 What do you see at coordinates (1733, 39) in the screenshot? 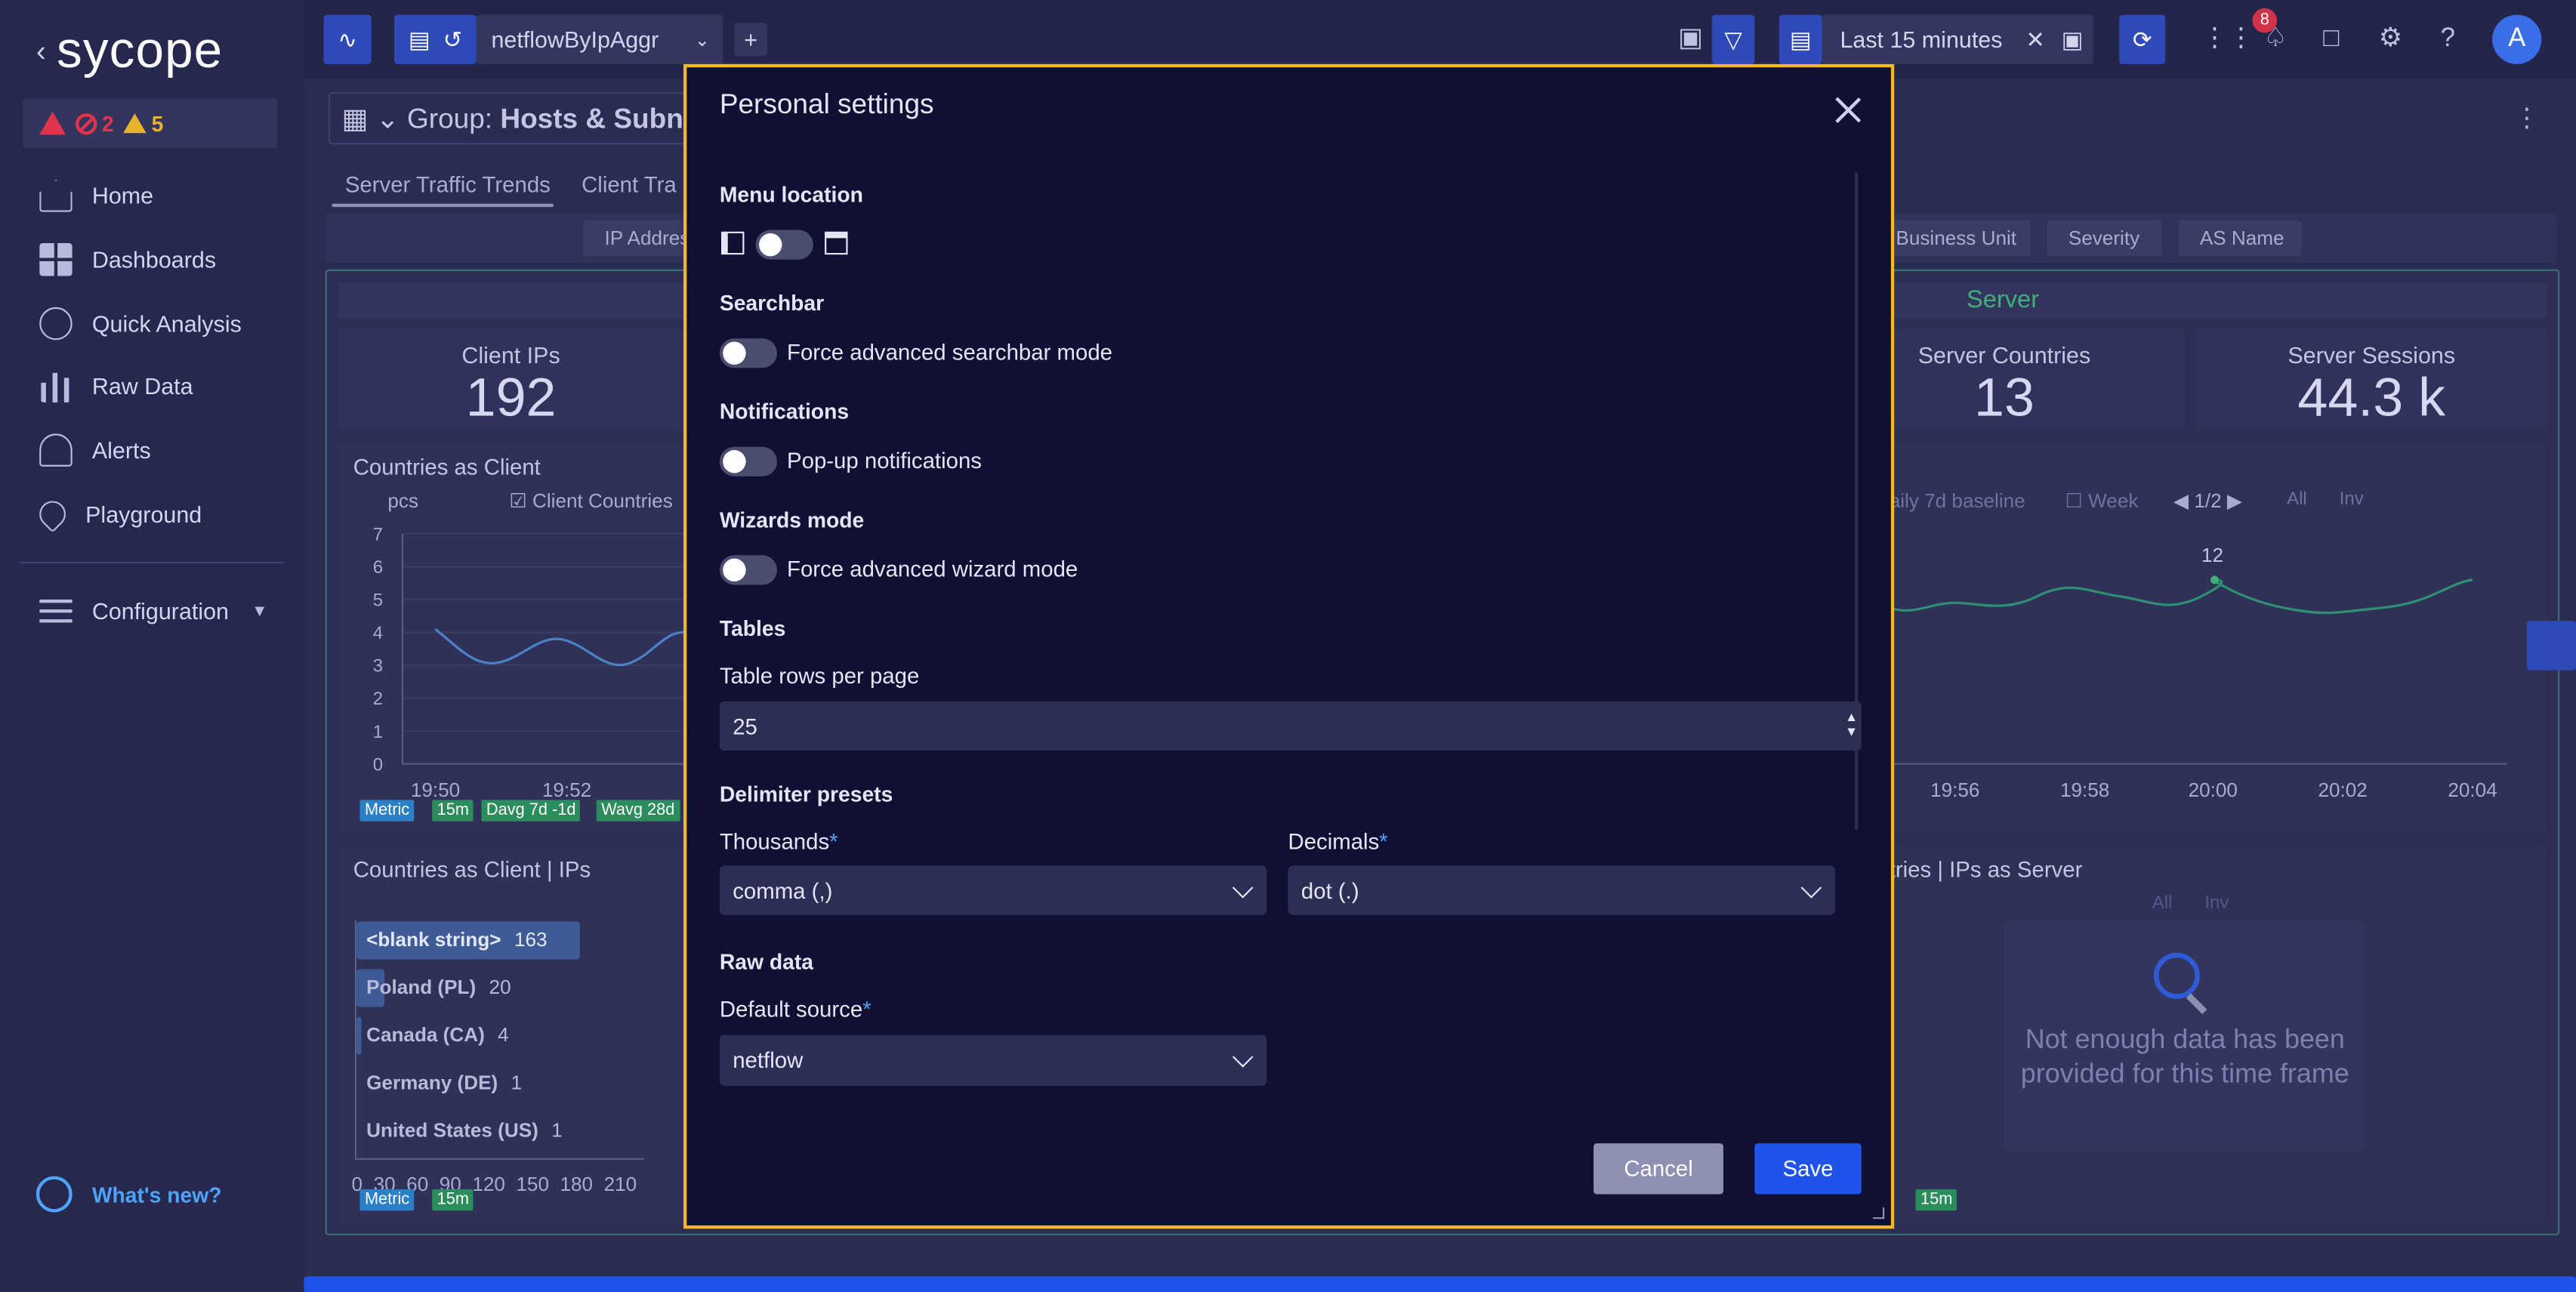
I see `filter-button: ▽` at bounding box center [1733, 39].